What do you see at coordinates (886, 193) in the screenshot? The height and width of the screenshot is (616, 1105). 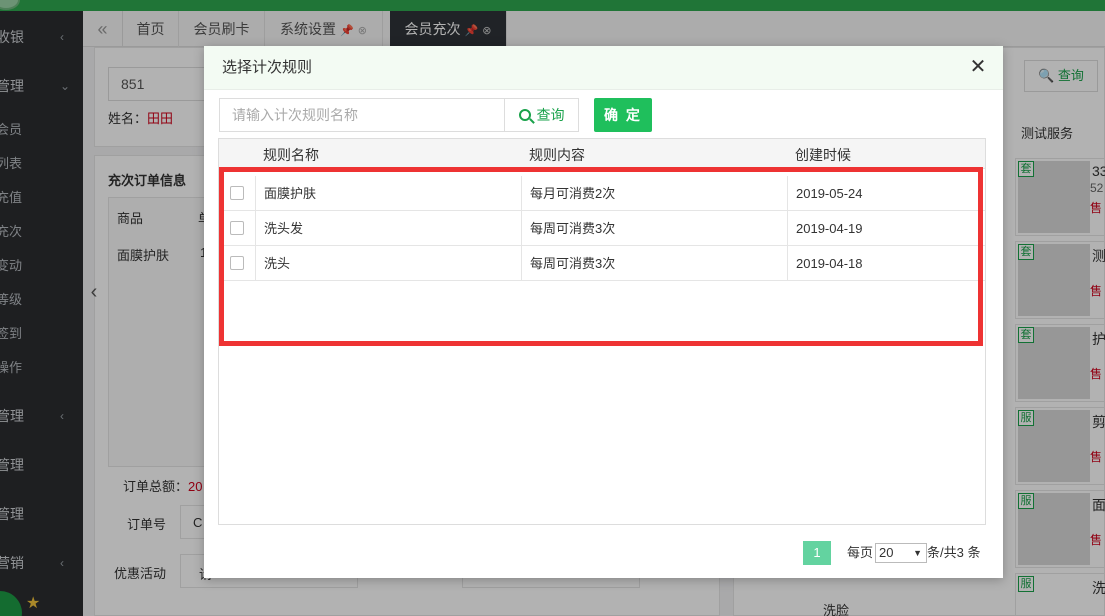 I see `cell-created-time: 2019-05-24` at bounding box center [886, 193].